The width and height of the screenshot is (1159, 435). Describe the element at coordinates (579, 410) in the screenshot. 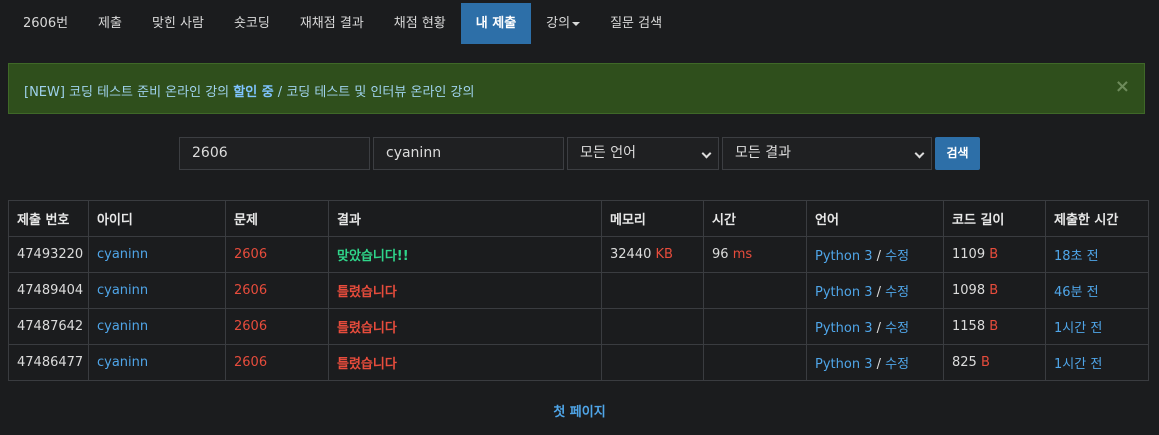

I see `first-page-link: 첫 페이지` at that location.